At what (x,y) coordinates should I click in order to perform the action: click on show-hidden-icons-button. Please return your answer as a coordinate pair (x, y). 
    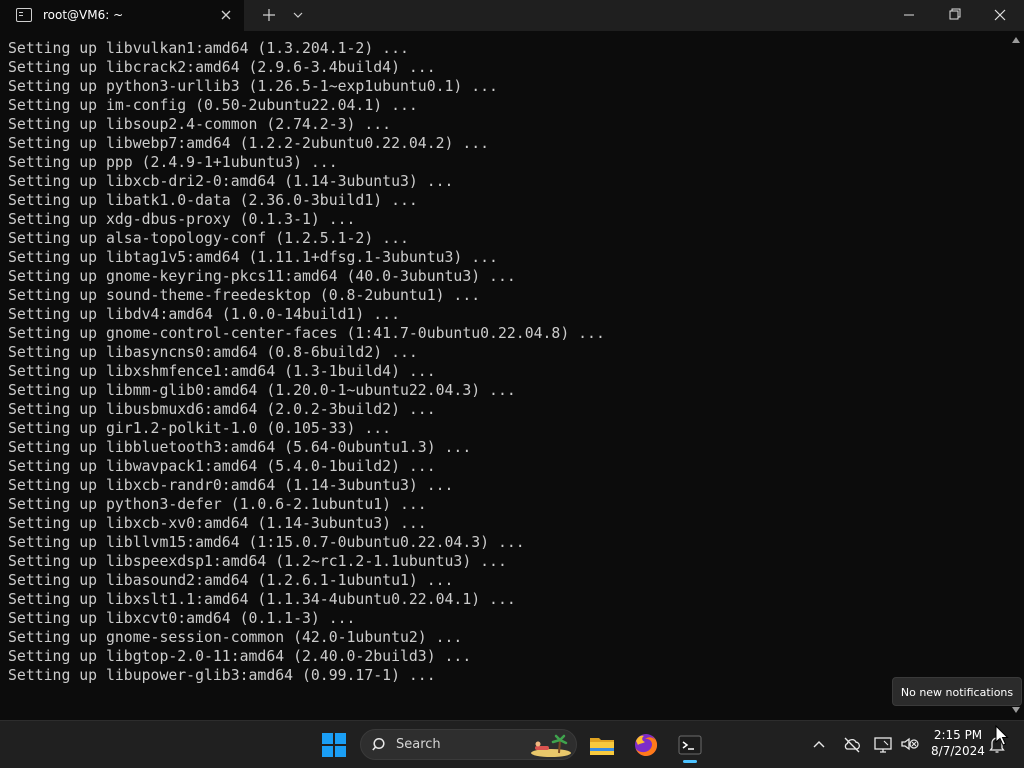
    Looking at the image, I should click on (819, 744).